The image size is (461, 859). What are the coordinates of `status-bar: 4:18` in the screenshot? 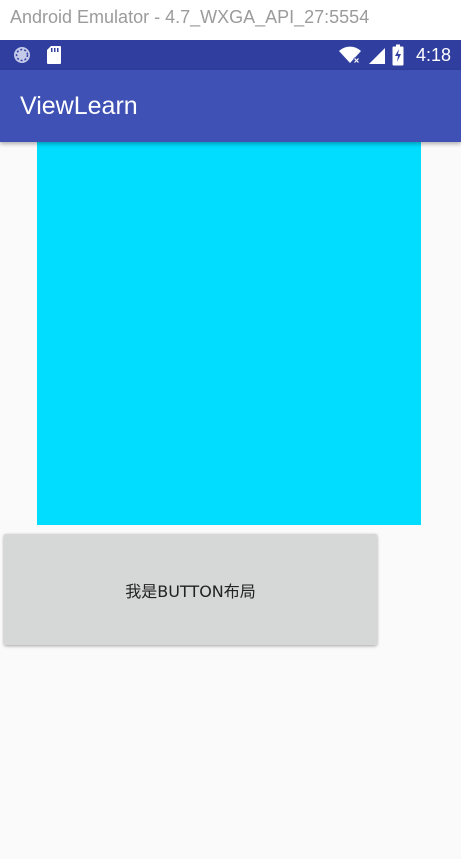 It's located at (230, 55).